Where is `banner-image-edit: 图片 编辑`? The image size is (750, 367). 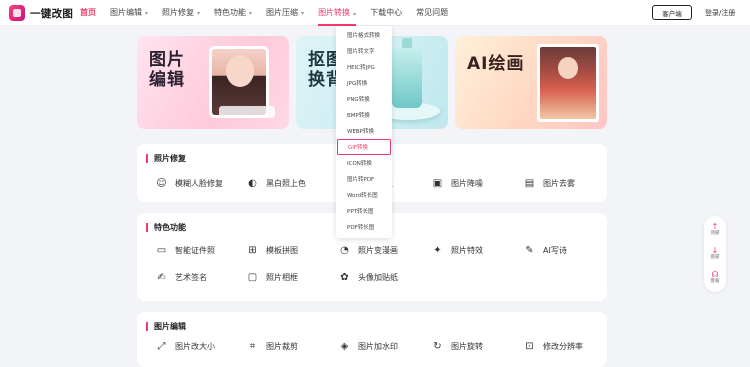 banner-image-edit: 图片 编辑 is located at coordinates (213, 82).